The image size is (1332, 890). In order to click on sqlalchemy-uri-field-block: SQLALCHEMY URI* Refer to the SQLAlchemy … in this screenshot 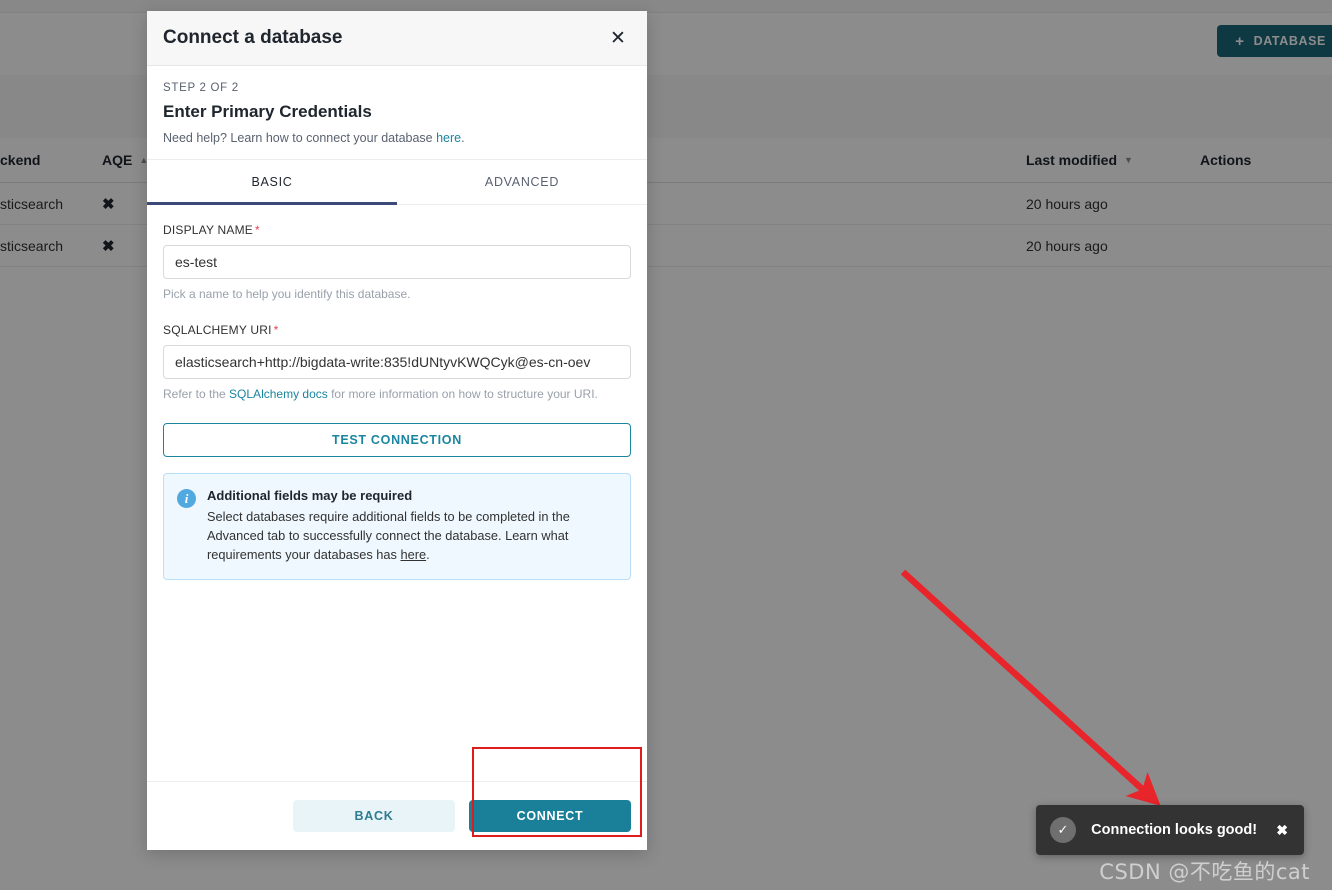, I will do `click(397, 362)`.